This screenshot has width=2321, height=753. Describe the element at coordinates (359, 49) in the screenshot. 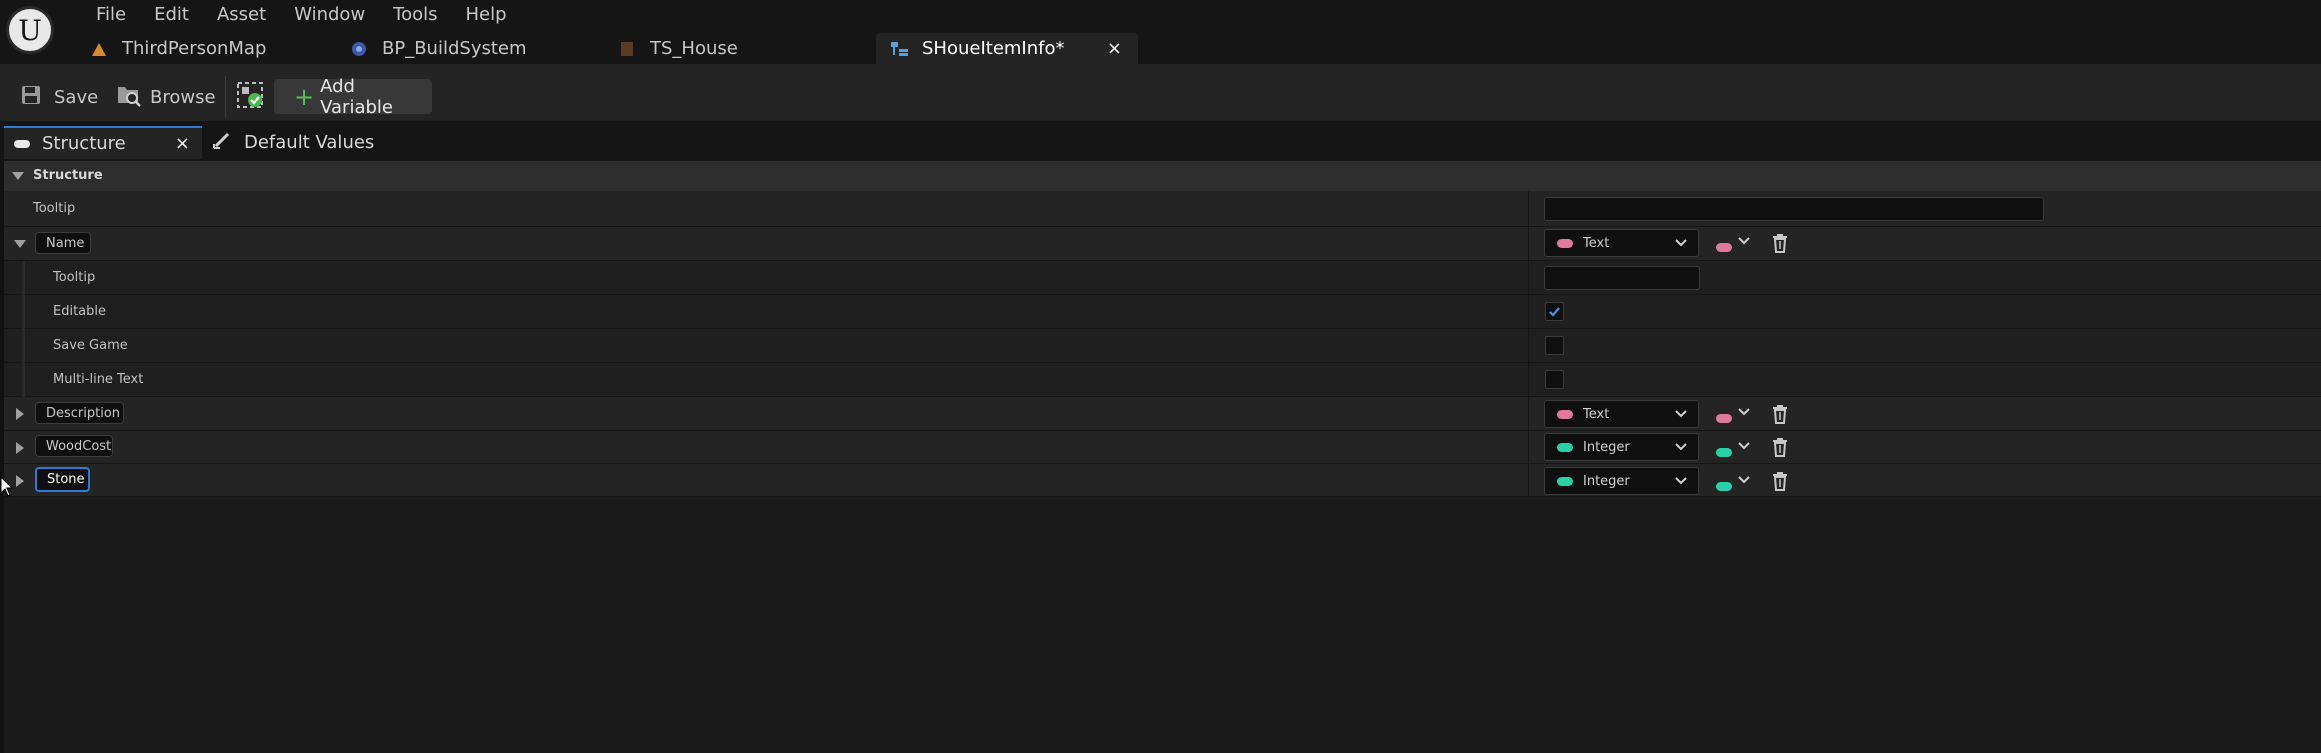

I see `blueprint-icon` at that location.